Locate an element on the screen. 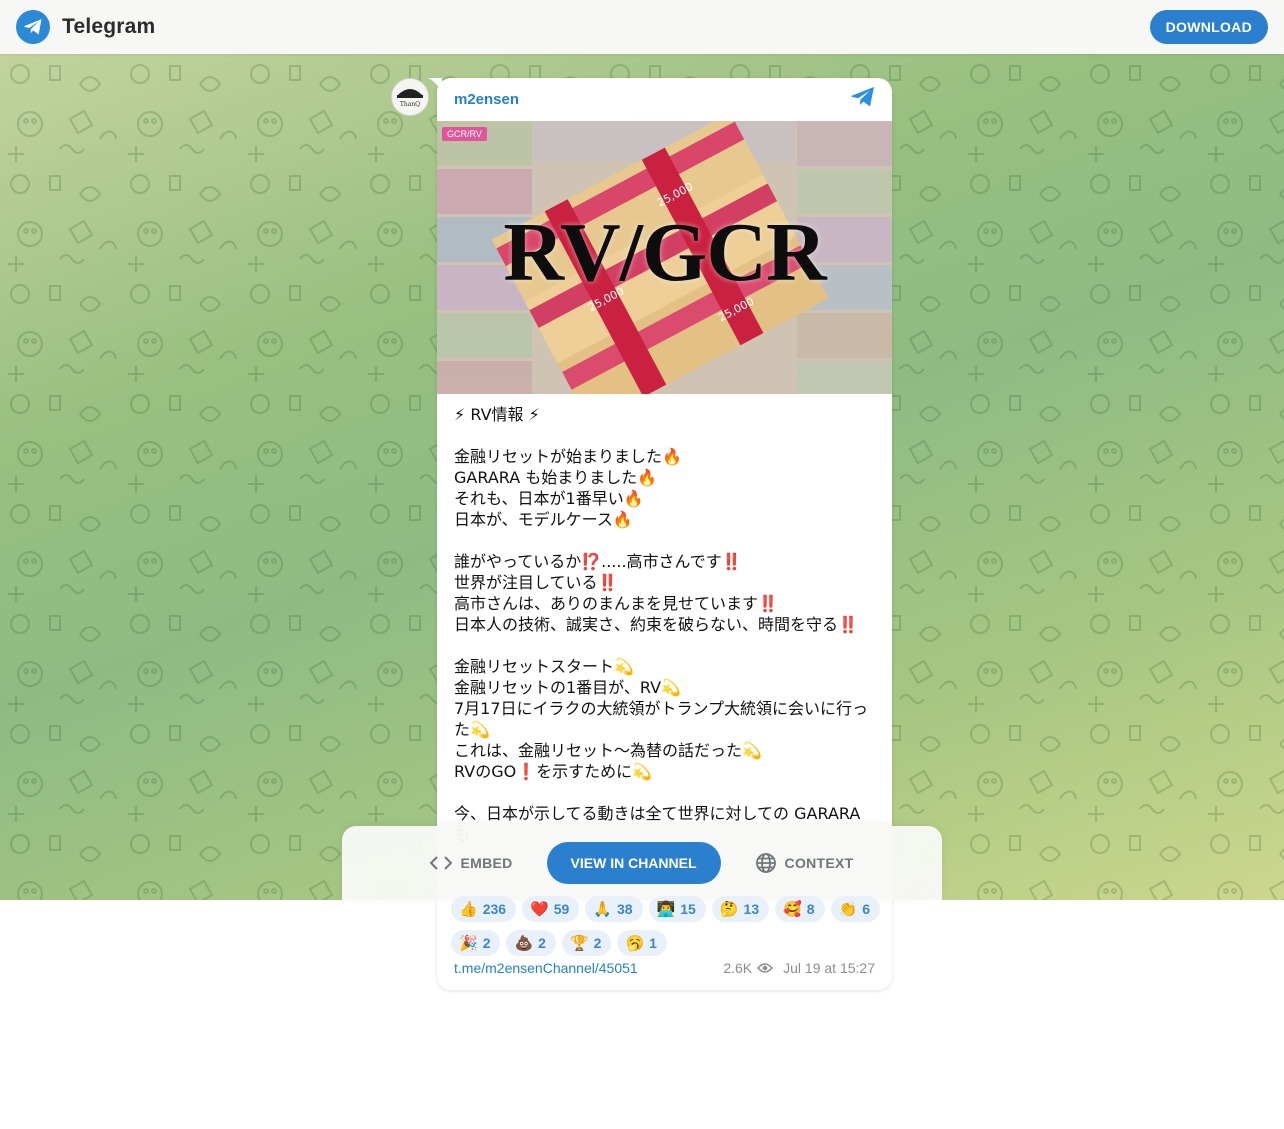 The image size is (1284, 1129). reaction-pill: 🥰 8 is located at coordinates (800, 909).